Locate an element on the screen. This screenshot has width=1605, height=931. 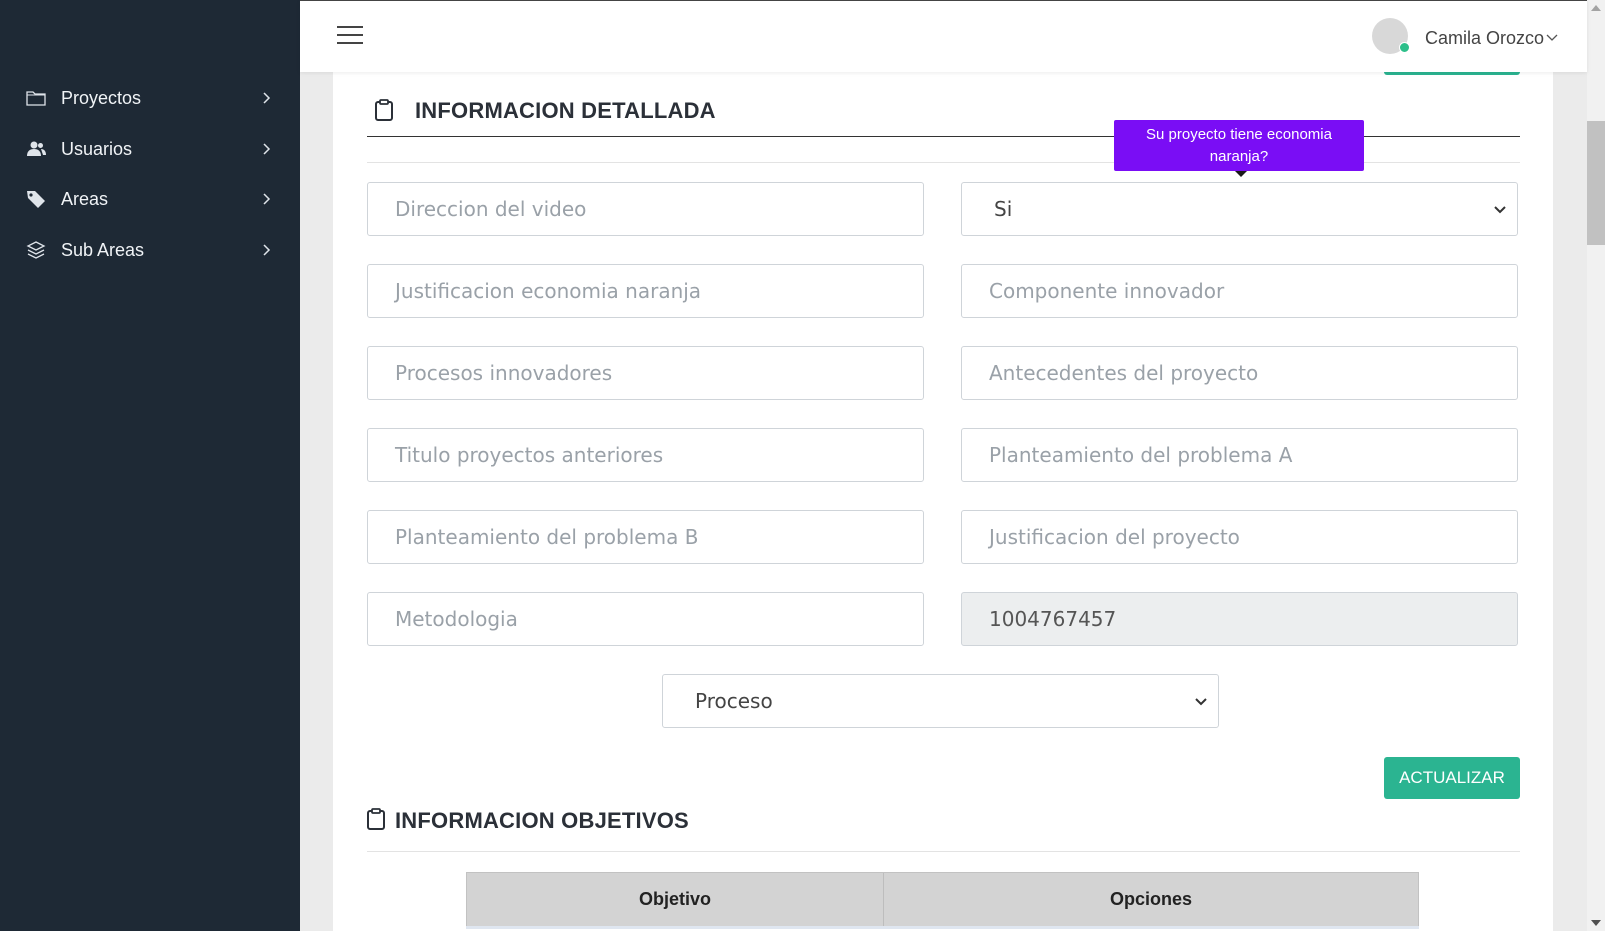
status-select: Proceso is located at coordinates (940, 701).